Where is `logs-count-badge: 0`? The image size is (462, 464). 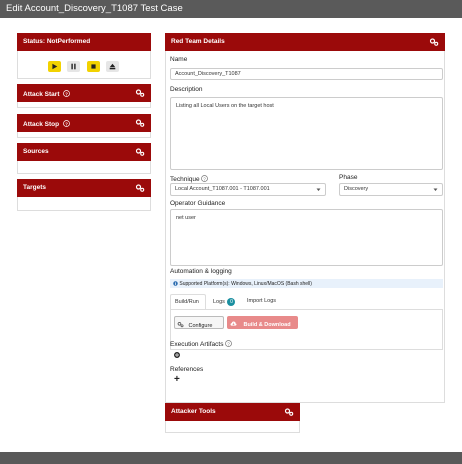
logs-count-badge: 0 is located at coordinates (231, 302).